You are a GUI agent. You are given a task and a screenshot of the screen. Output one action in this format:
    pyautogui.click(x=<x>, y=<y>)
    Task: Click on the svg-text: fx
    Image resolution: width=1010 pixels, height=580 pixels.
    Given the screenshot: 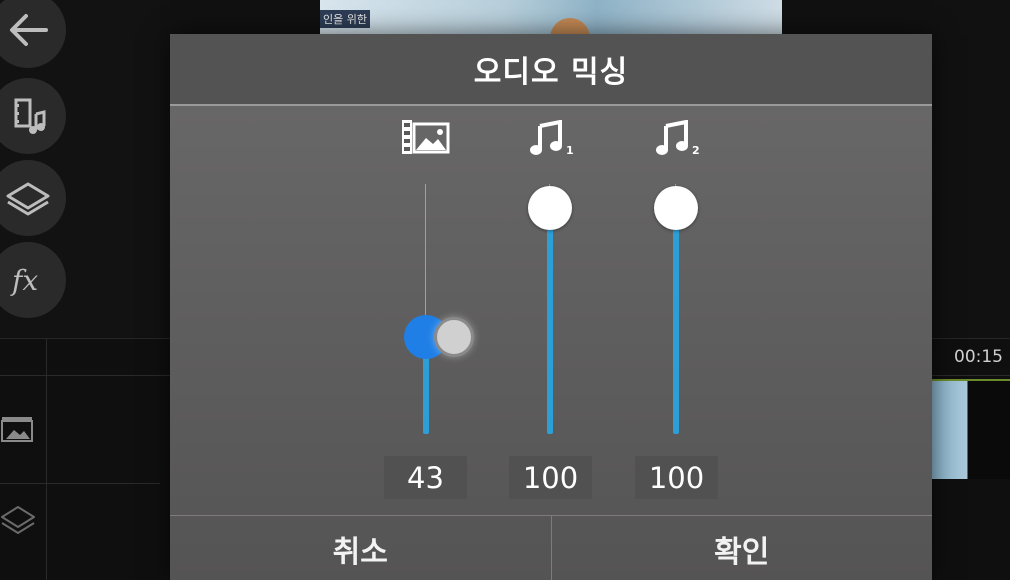 What is the action you would take?
    pyautogui.click(x=24, y=280)
    